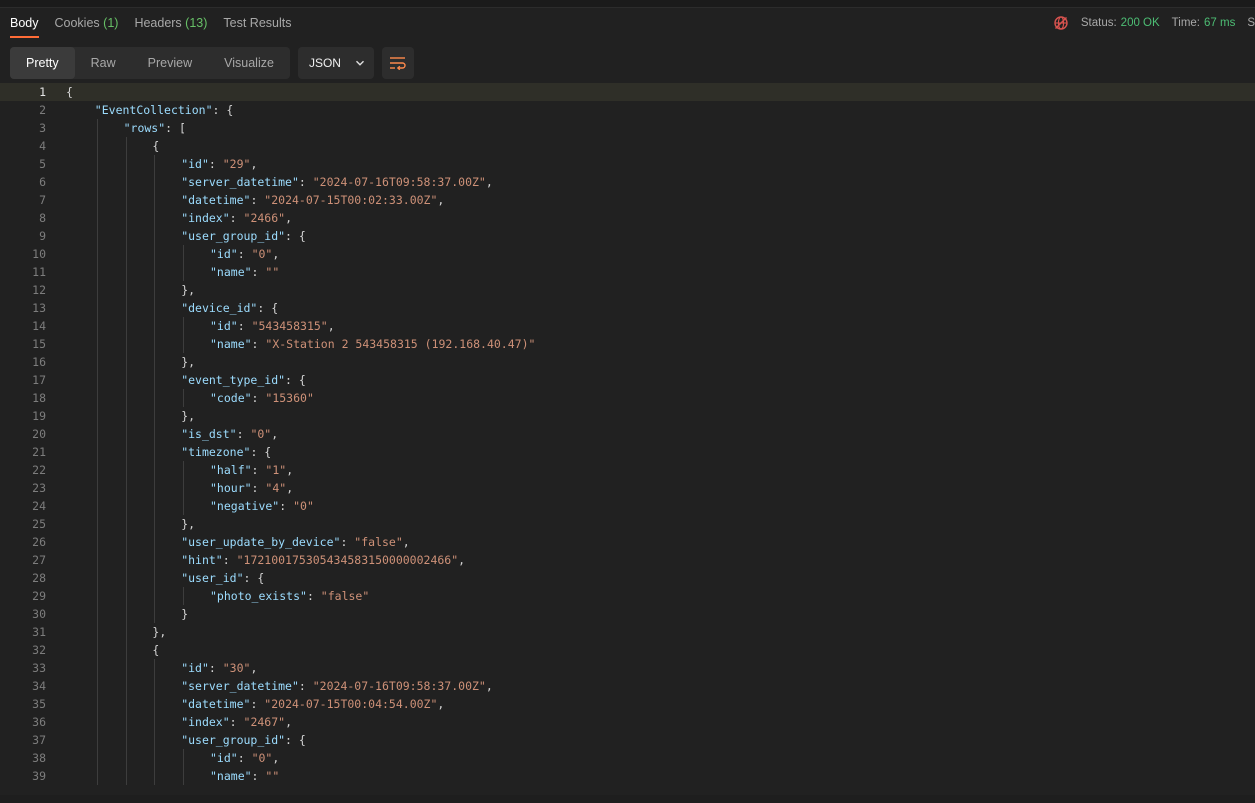 Image resolution: width=1255 pixels, height=803 pixels. What do you see at coordinates (627, 524) in the screenshot?
I see `code-line: 25},` at bounding box center [627, 524].